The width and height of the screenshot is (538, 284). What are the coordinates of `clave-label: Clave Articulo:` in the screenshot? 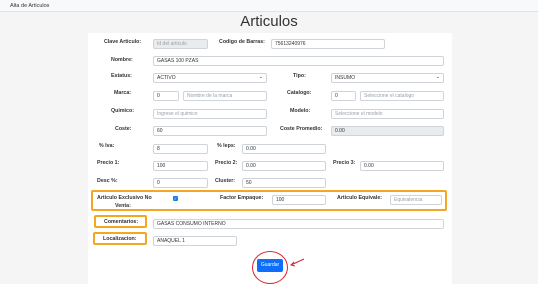 It's located at (123, 42).